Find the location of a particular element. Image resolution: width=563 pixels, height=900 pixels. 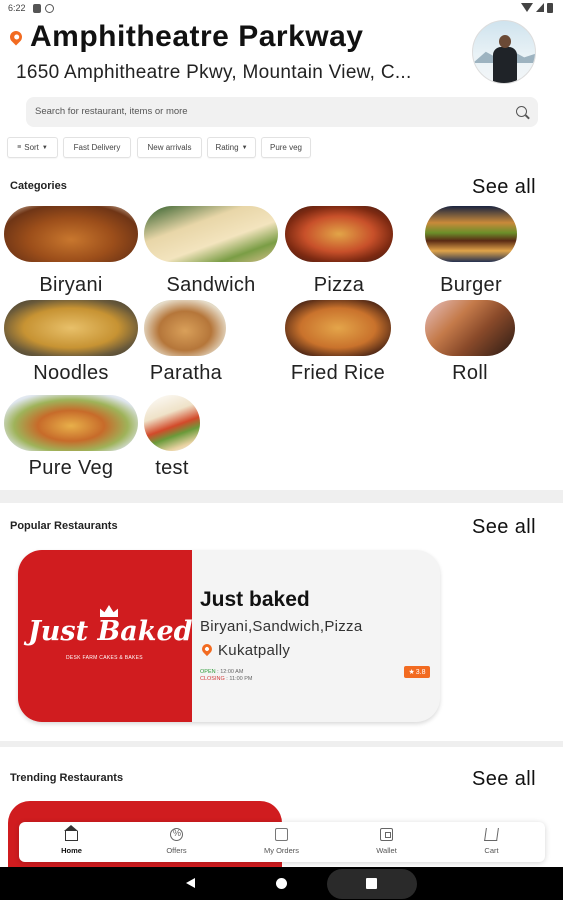

orders-icon is located at coordinates (281, 834).